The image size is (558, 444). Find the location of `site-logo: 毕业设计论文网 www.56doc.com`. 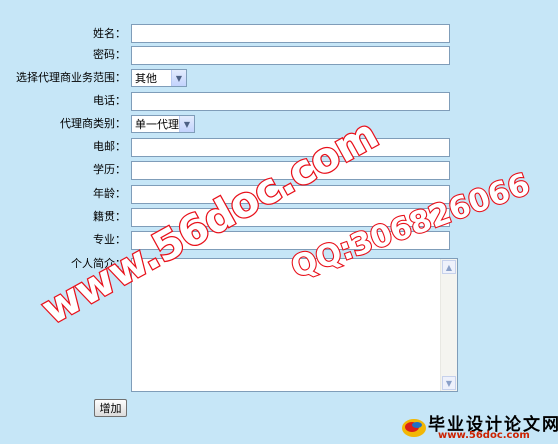

site-logo: 毕业设计论文网 www.56doc.com is located at coordinates (478, 427).